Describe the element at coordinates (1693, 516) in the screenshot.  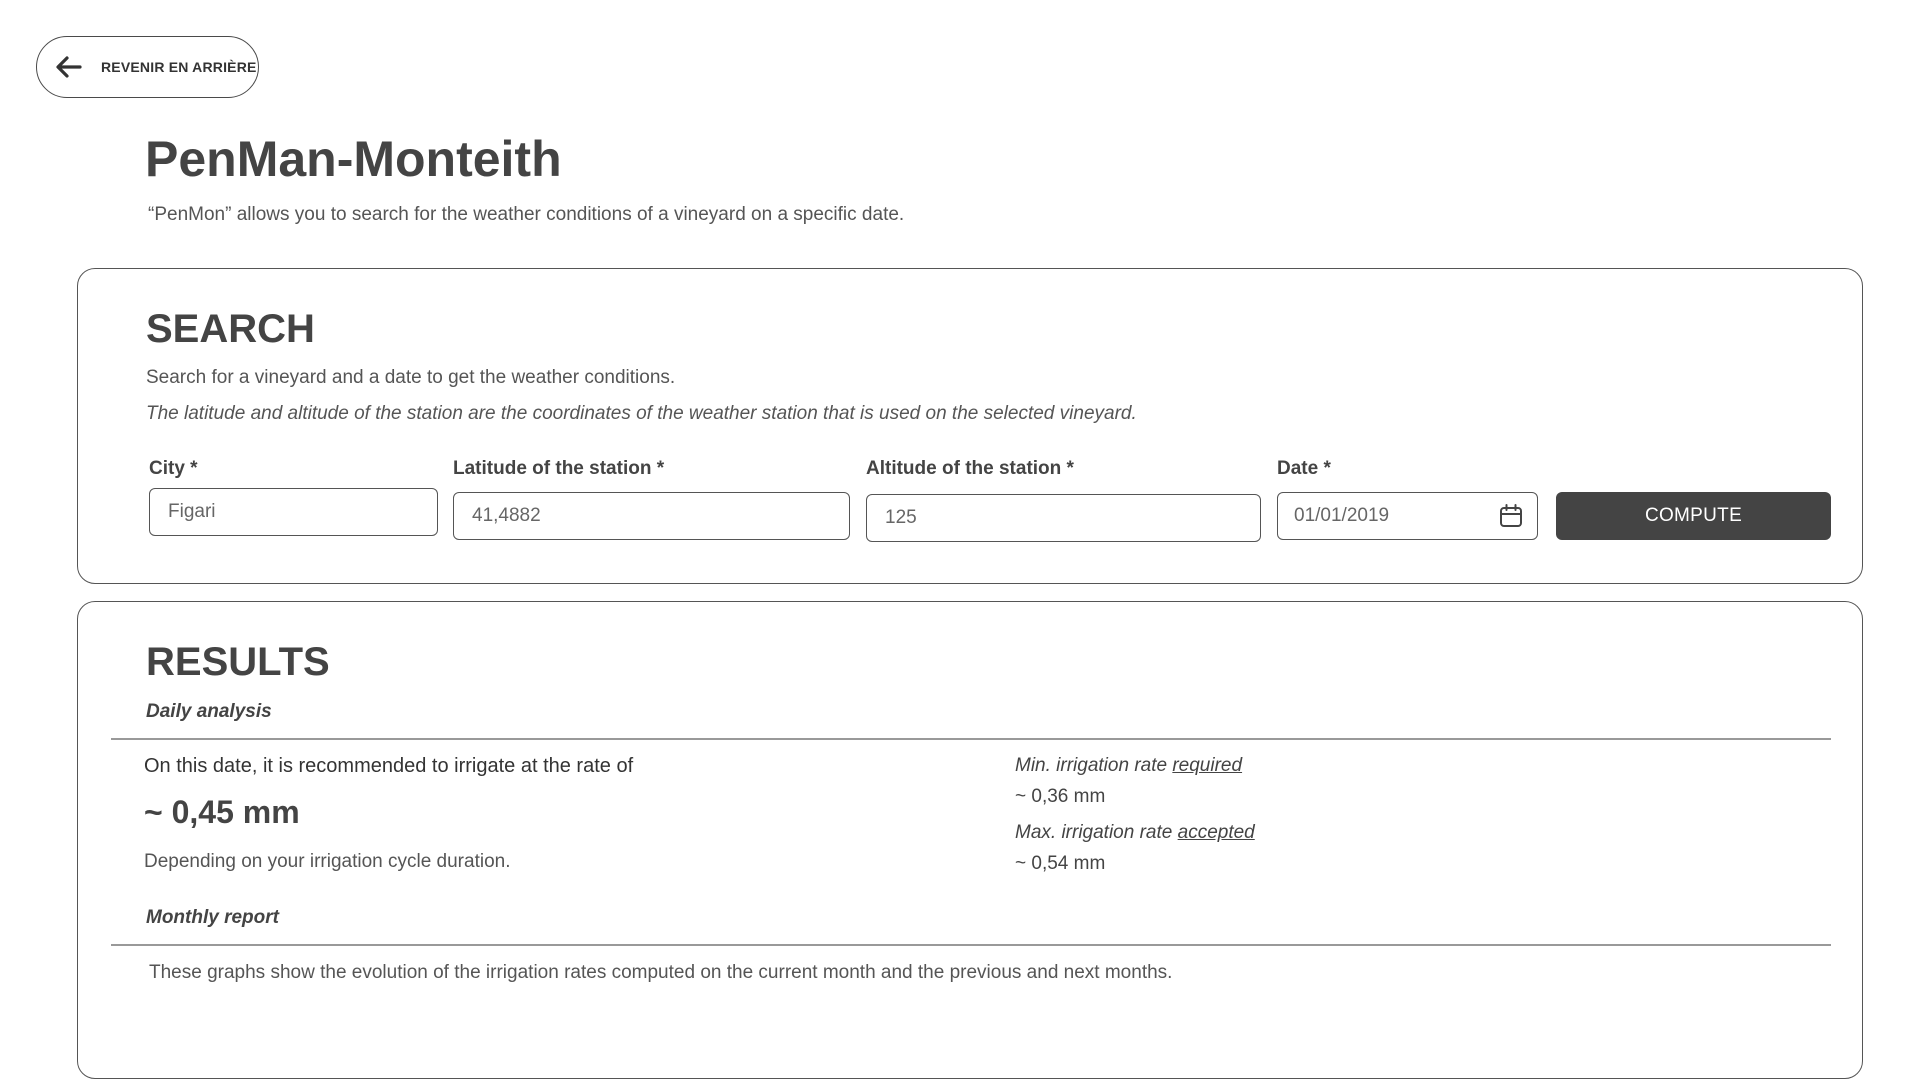
I see `compute-button: COMPUTE` at that location.